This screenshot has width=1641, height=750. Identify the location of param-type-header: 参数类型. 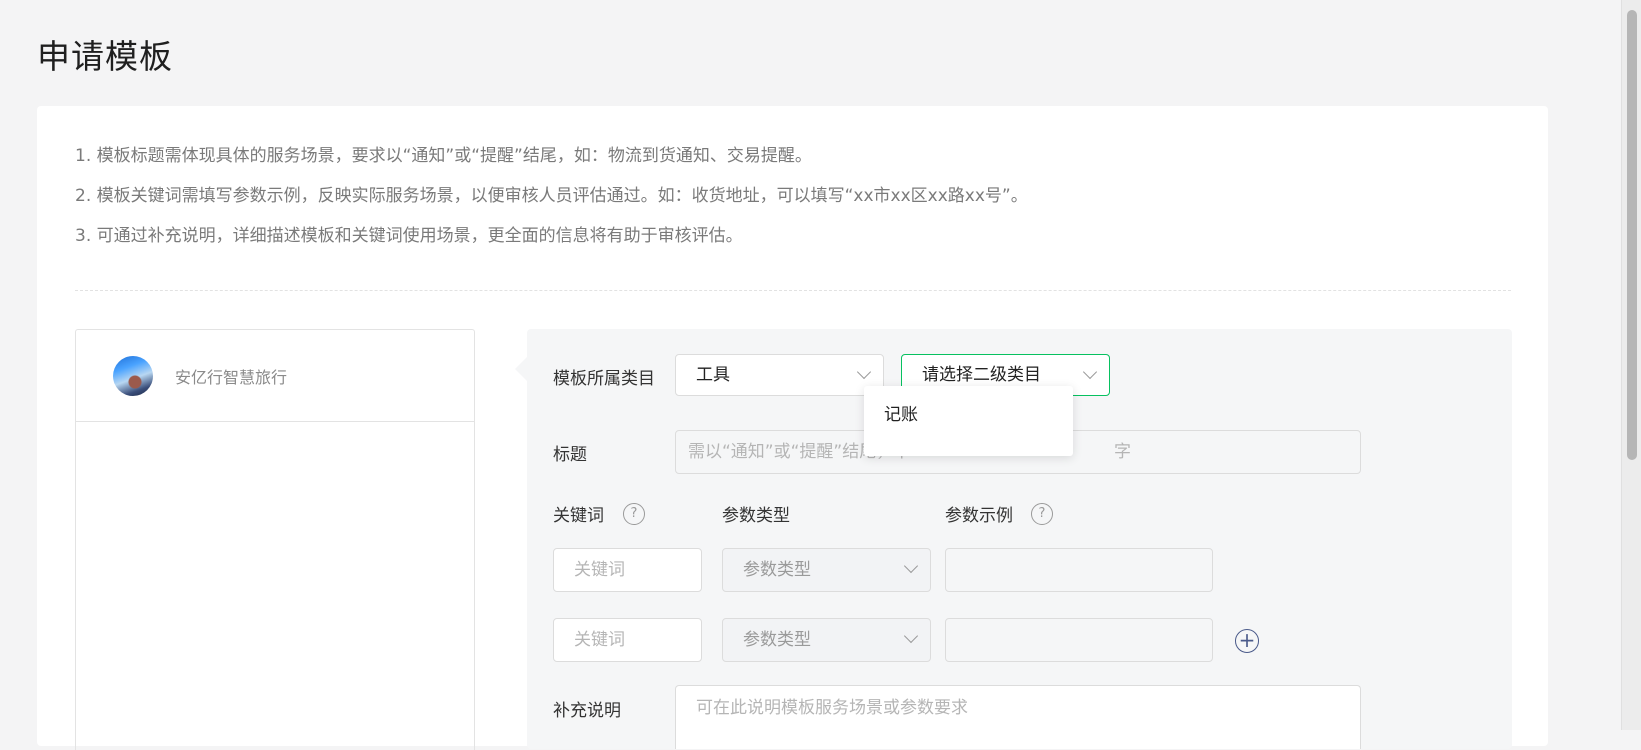
(756, 516).